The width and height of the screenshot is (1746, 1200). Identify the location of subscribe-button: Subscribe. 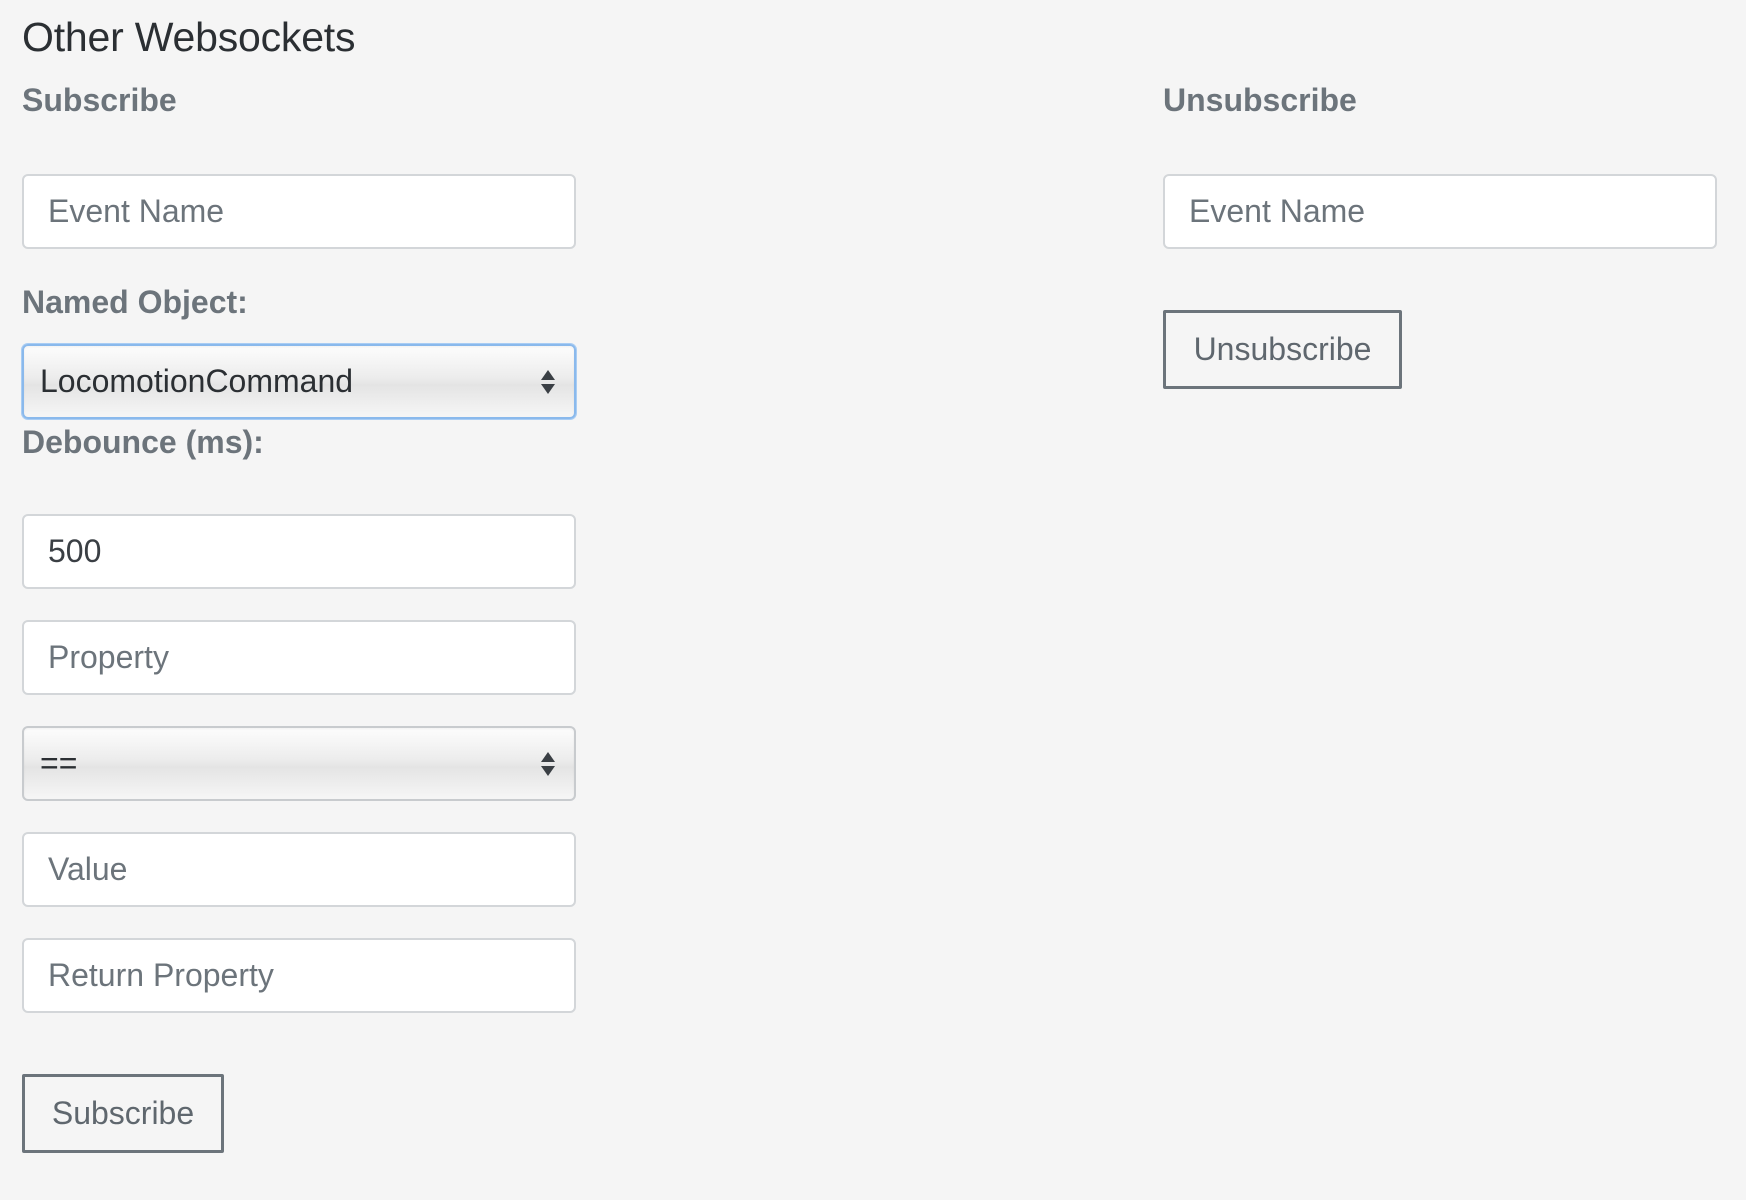
(123, 1113).